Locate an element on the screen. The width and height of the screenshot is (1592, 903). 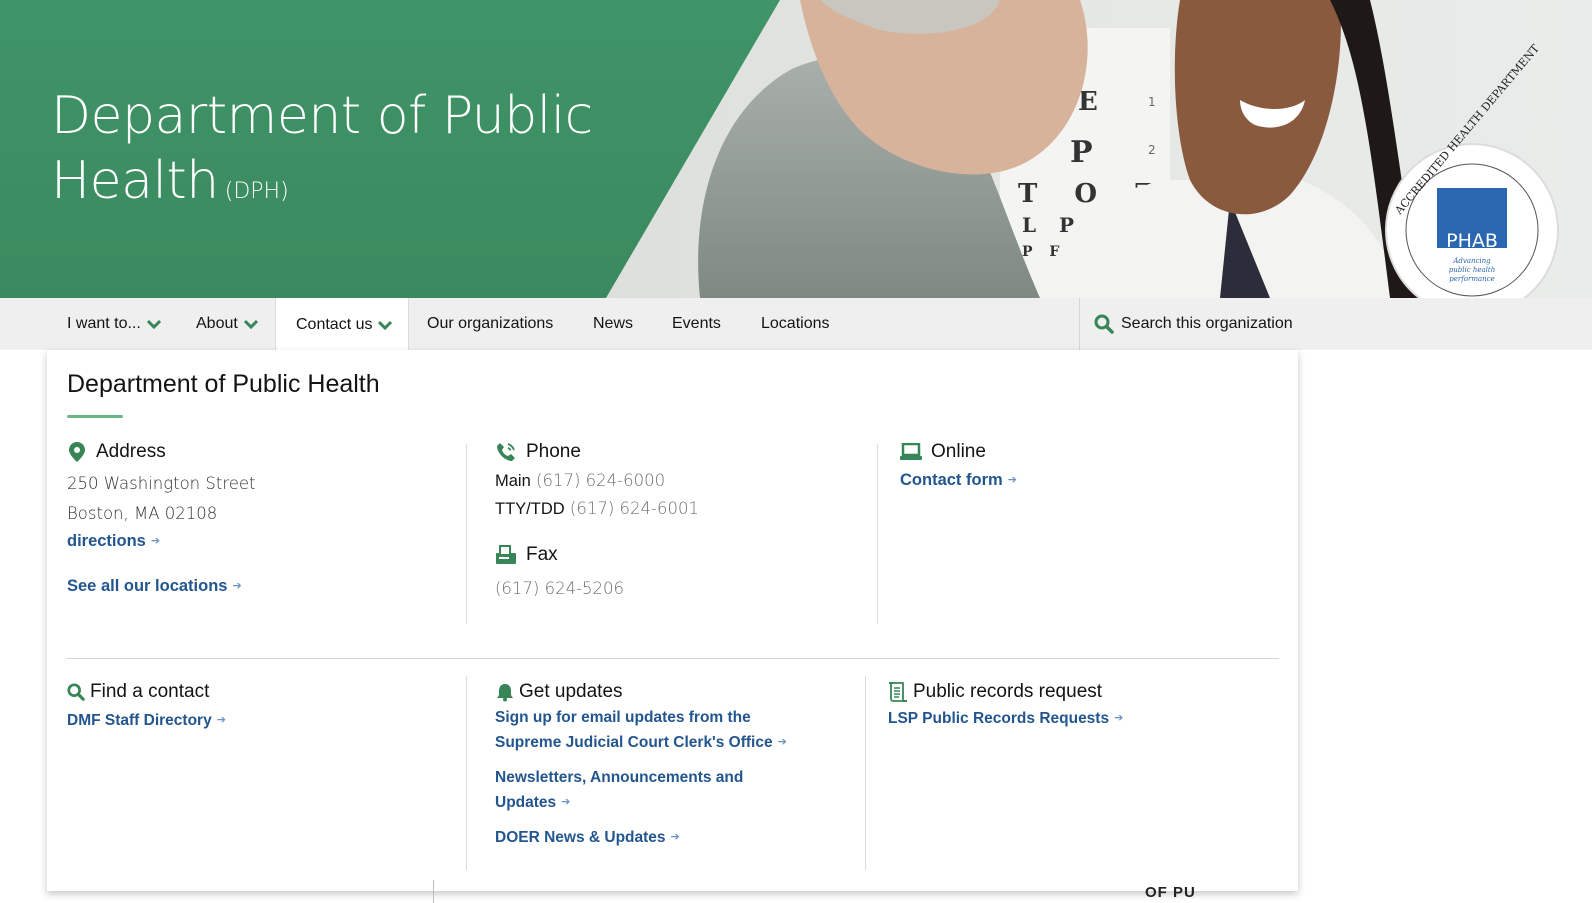
doer-news-link: DOER News & Updates ➔ is located at coordinates (665, 837).